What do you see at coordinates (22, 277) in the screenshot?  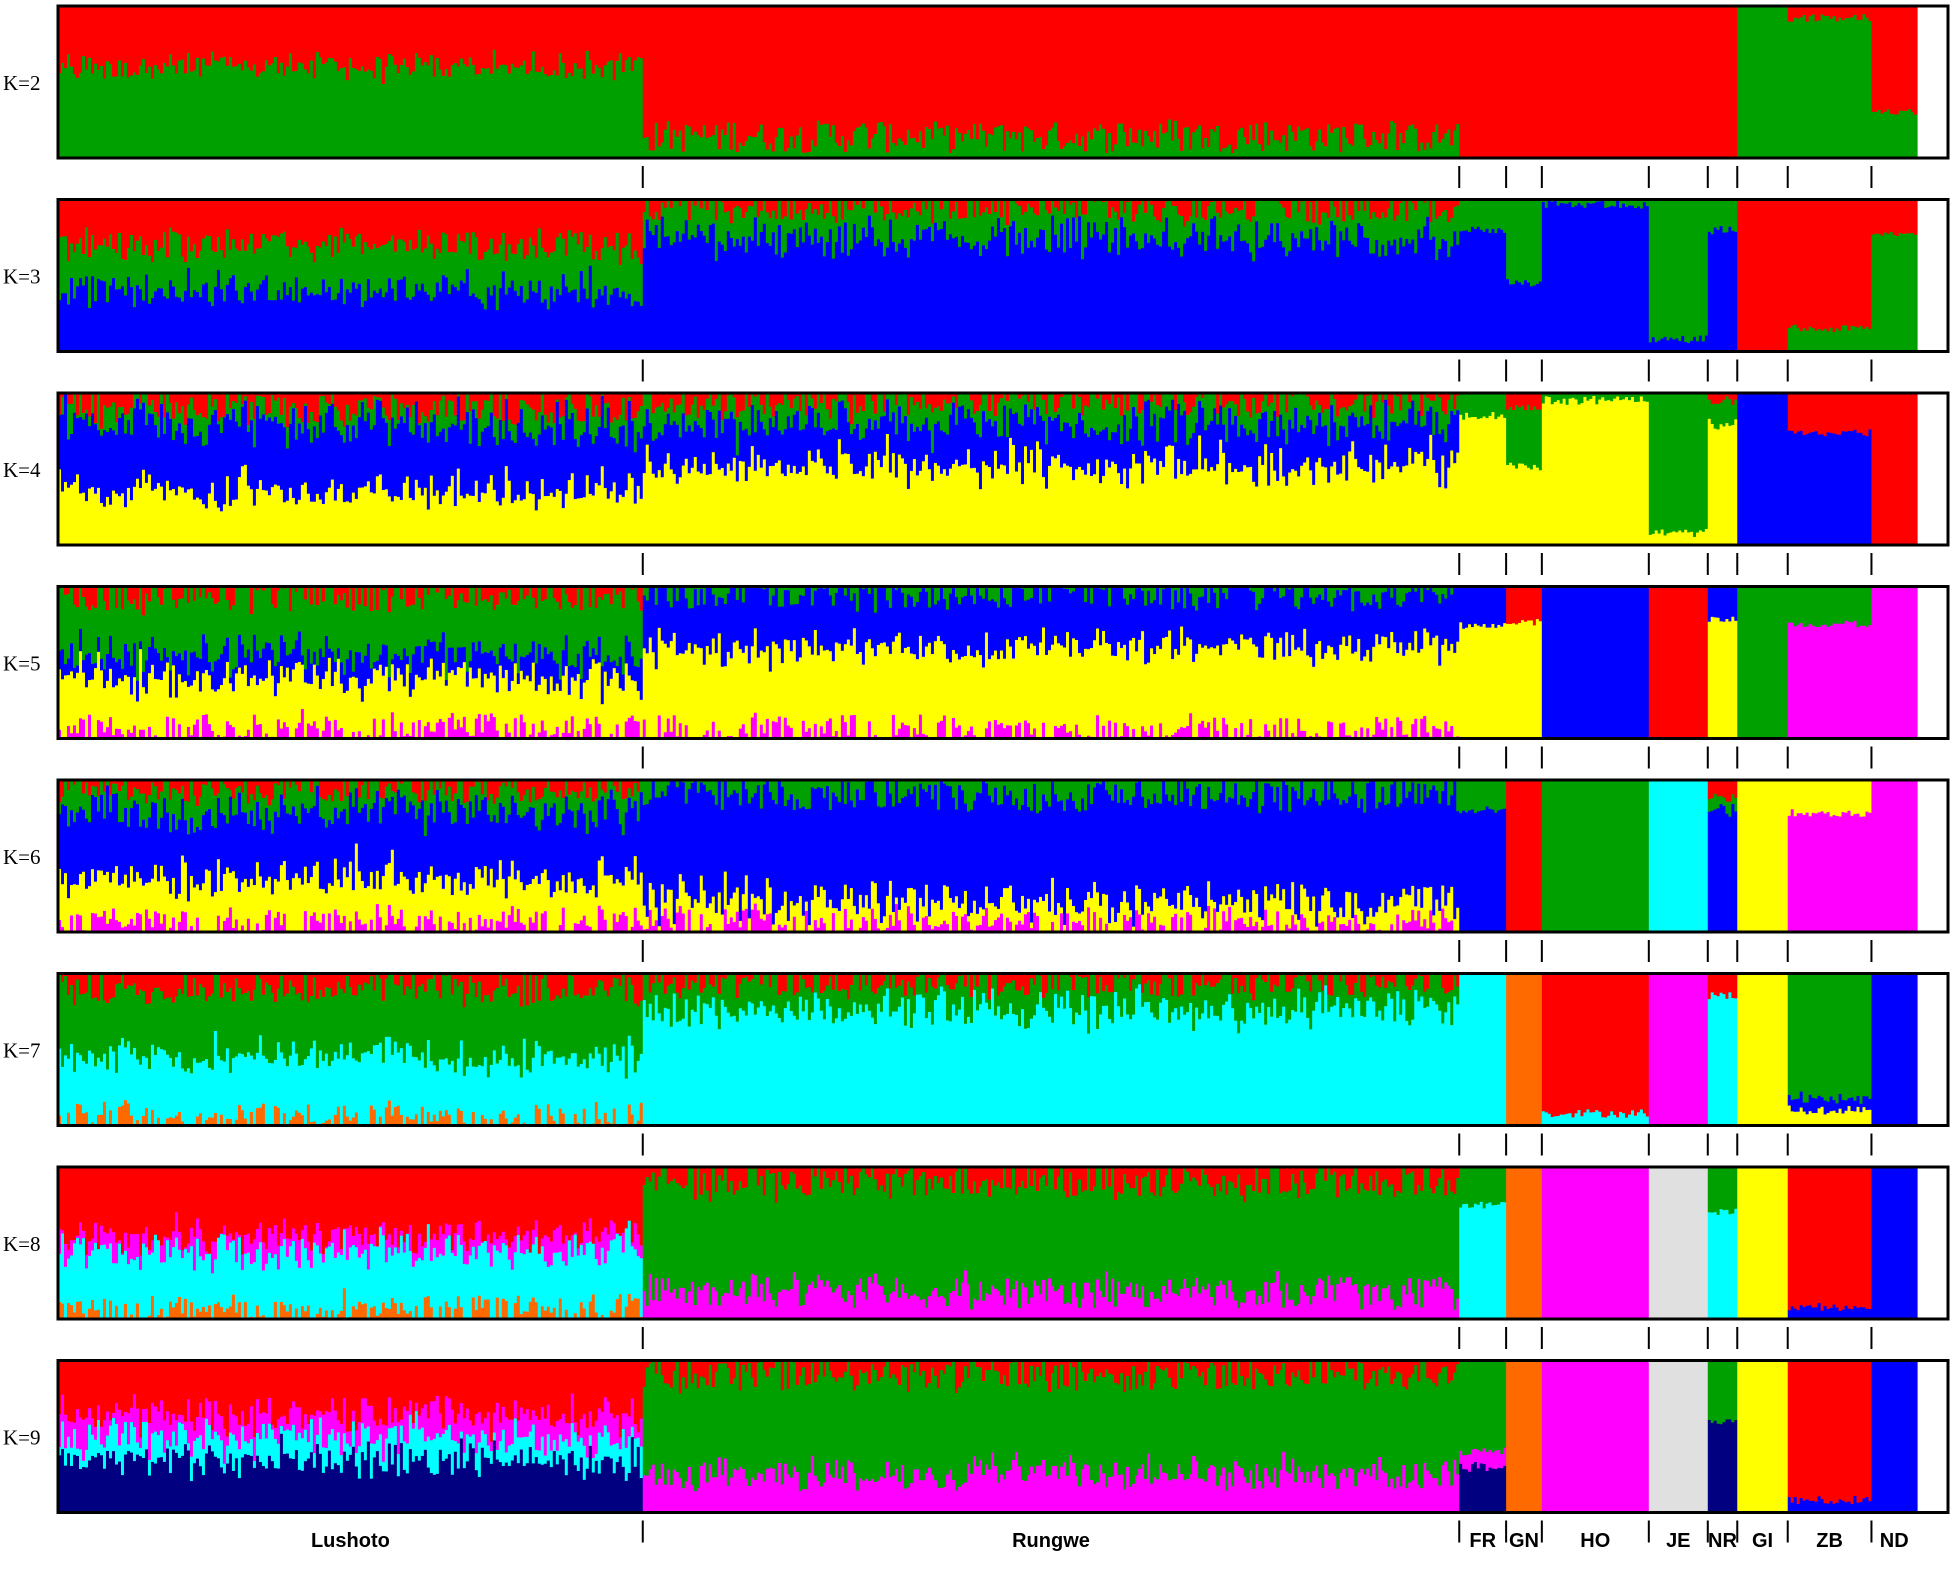 I see `k-label: K=3` at bounding box center [22, 277].